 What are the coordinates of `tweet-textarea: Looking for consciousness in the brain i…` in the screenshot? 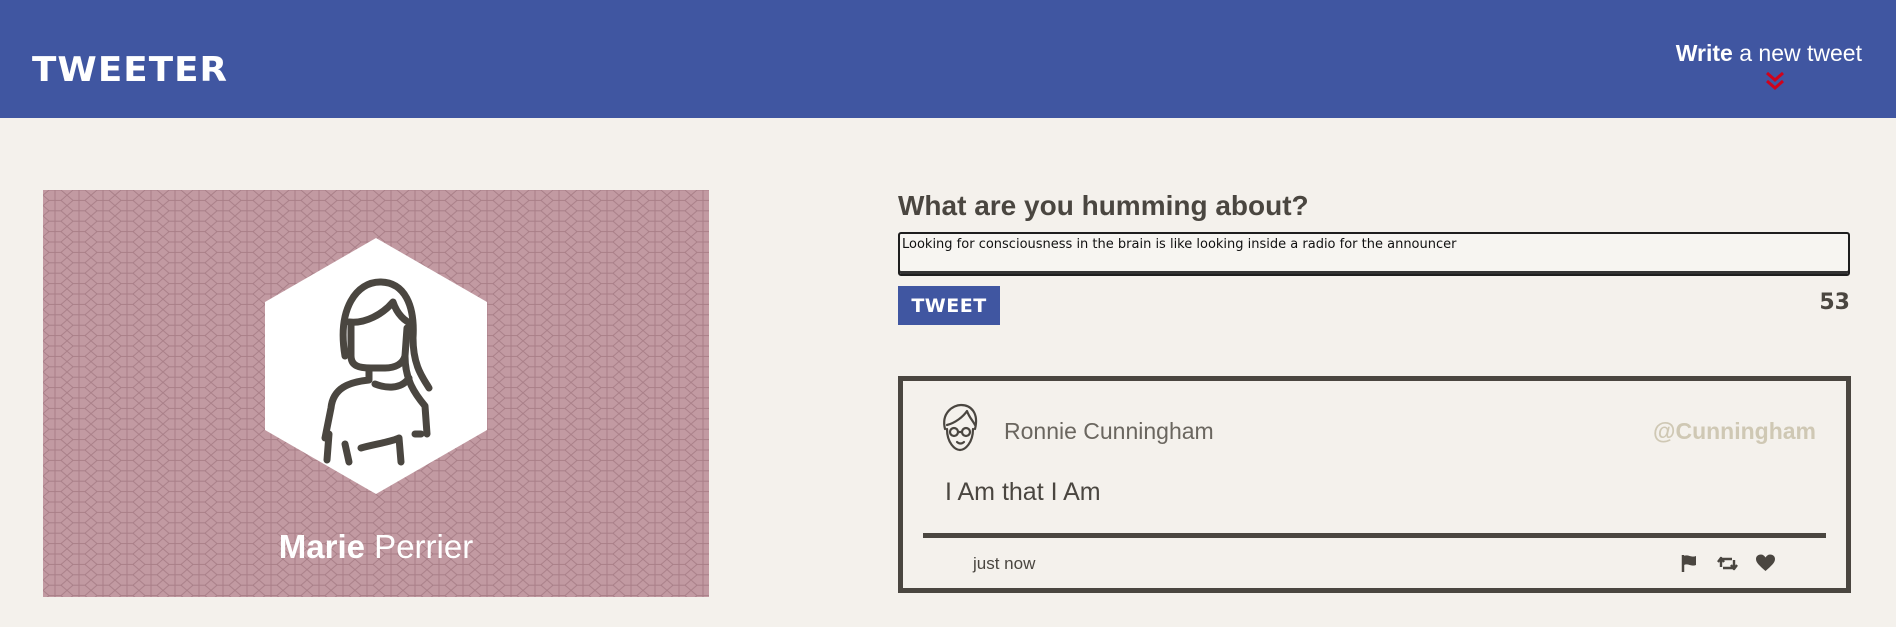 It's located at (1374, 254).